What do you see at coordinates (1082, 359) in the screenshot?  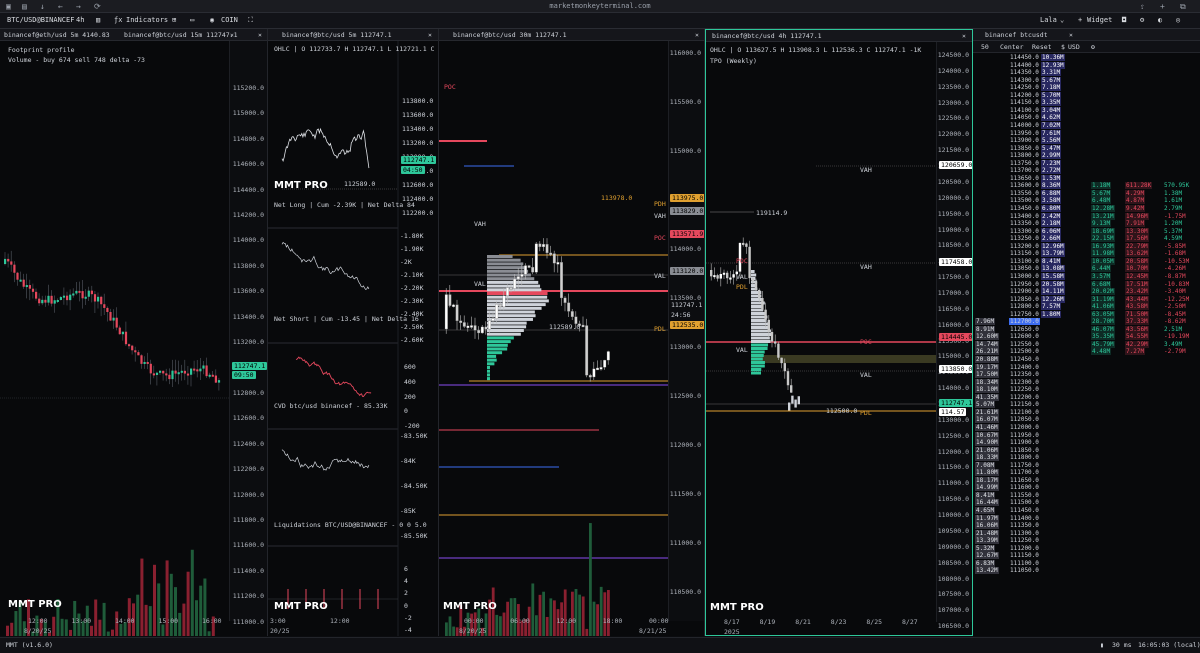 I see `orderbook-row: 20.88M 112450.0` at bounding box center [1082, 359].